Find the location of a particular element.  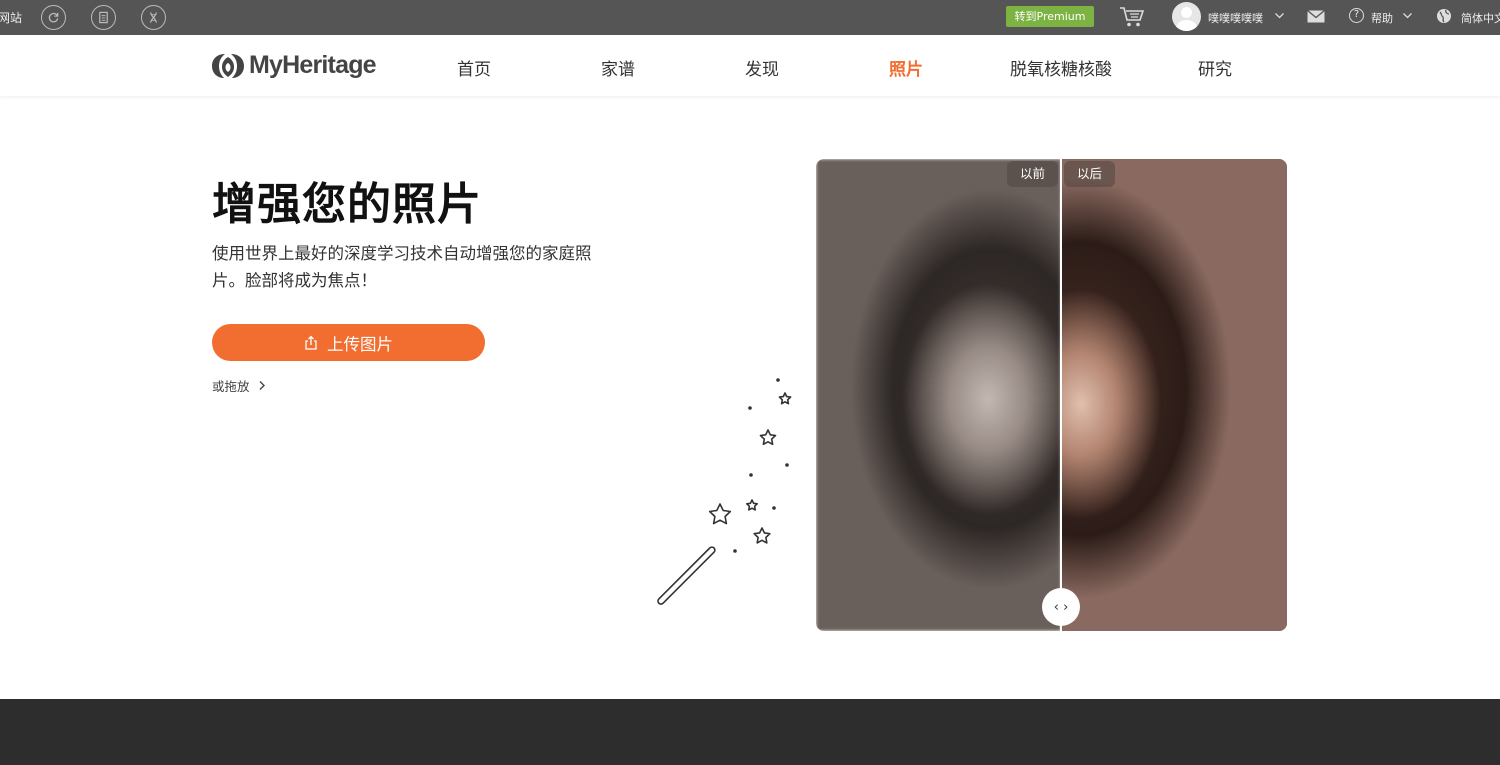

compare-divider is located at coordinates (1061, 395).